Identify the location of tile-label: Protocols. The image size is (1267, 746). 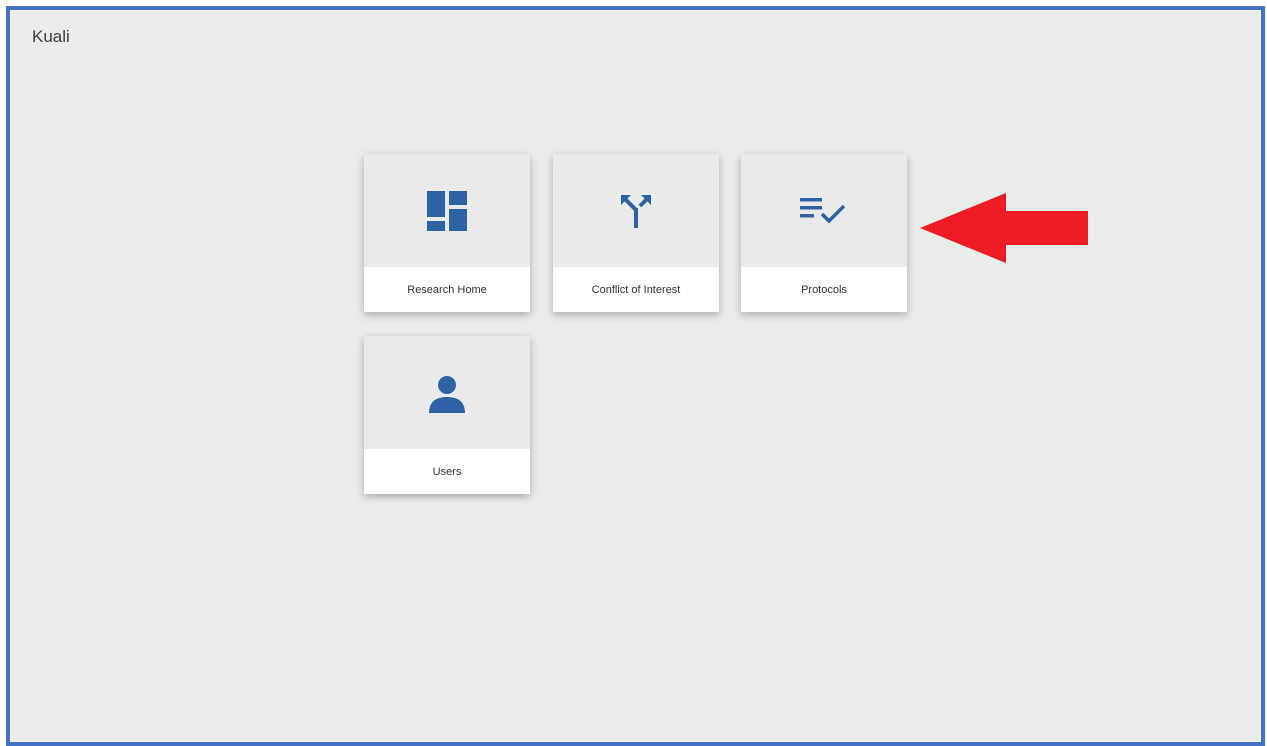
(824, 289).